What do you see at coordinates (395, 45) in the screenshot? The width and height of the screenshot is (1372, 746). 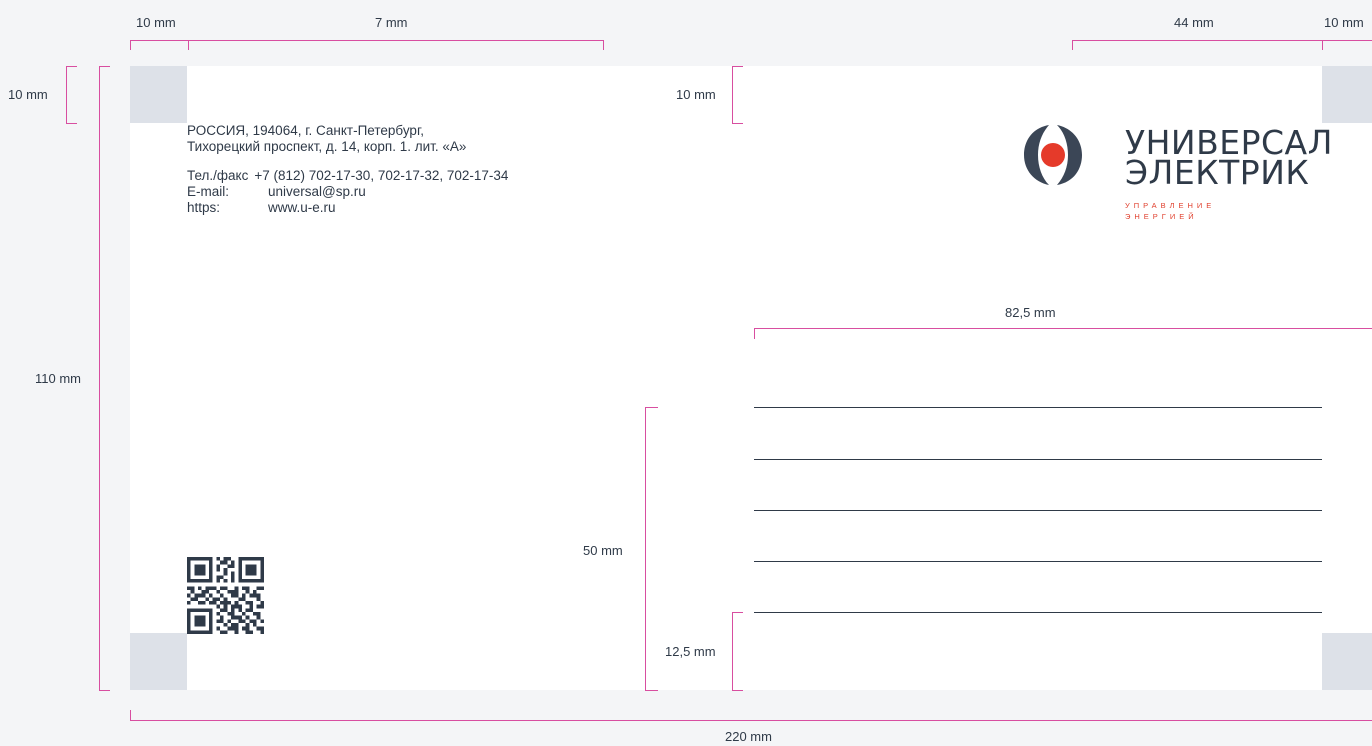 I see `dim-line-text-width` at bounding box center [395, 45].